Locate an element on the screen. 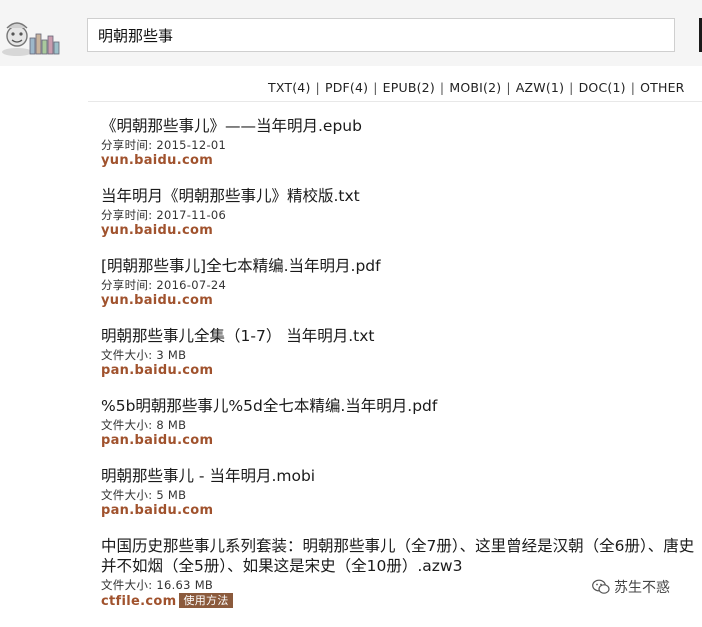 Image resolution: width=702 pixels, height=627 pixels. filter-azw: AZW(1) is located at coordinates (540, 87).